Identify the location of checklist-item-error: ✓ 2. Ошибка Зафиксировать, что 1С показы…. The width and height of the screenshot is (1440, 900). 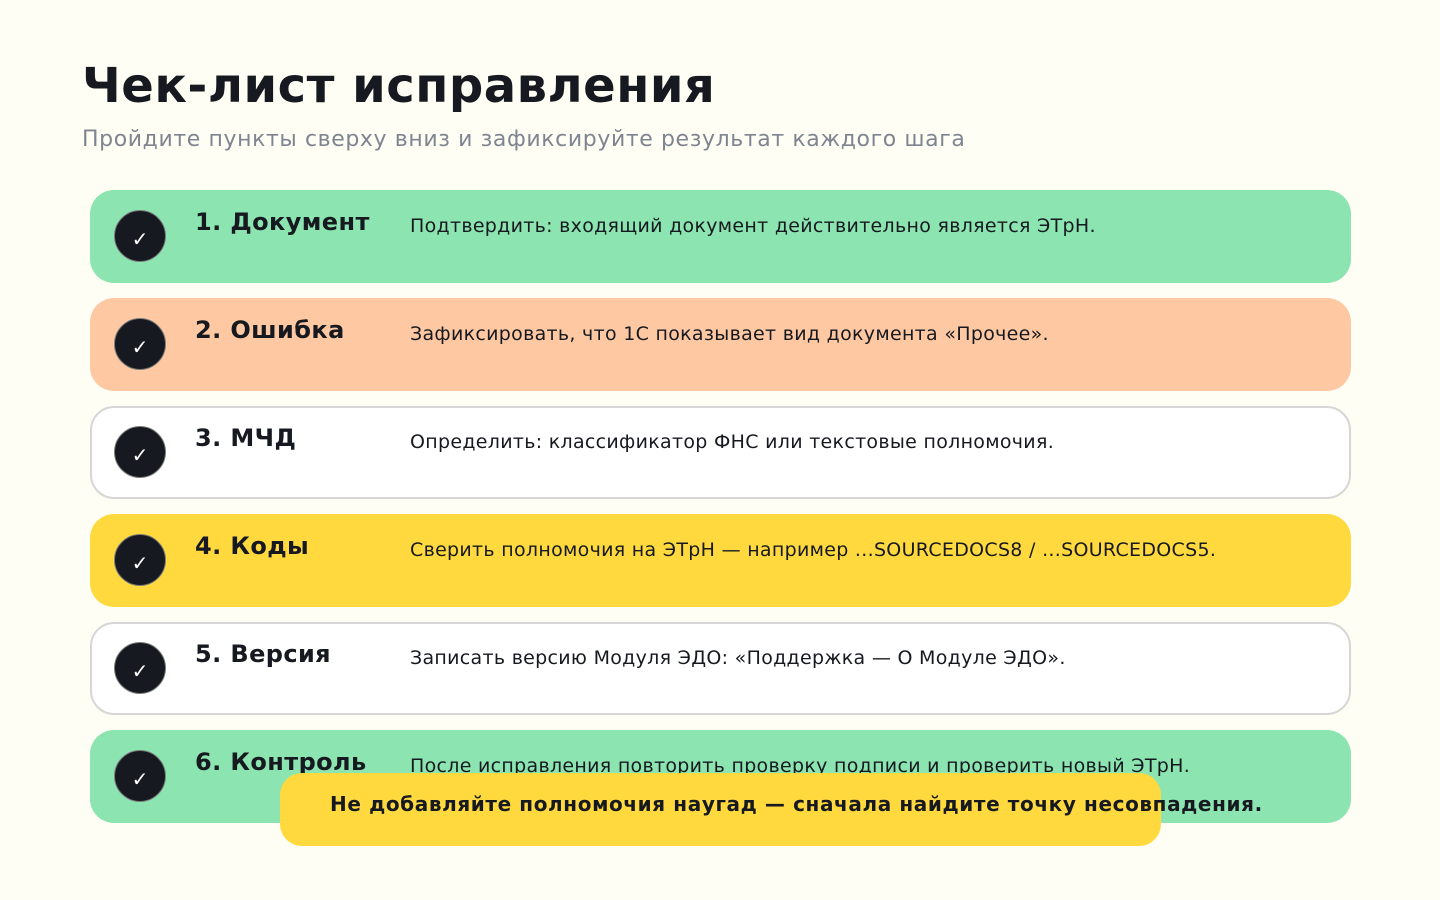
(720, 344).